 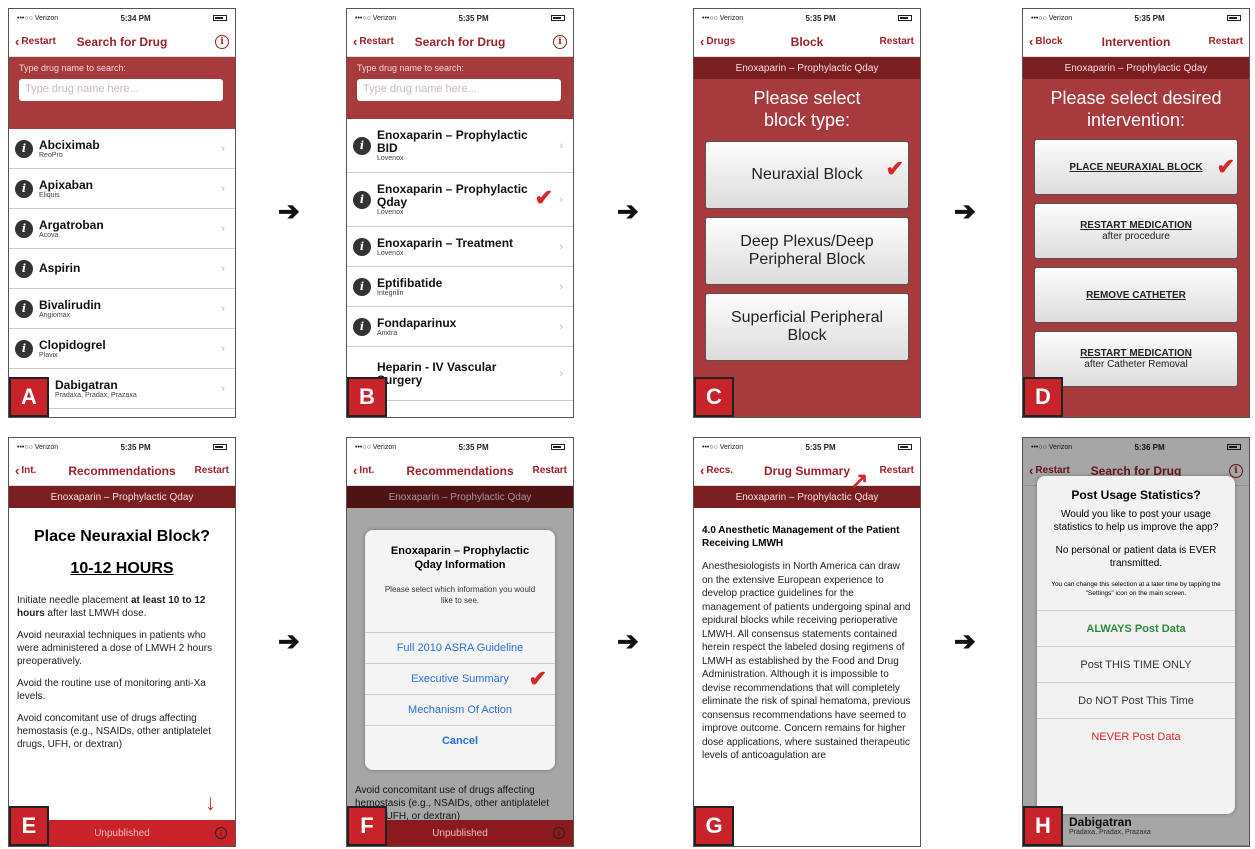 I want to click on nav-bar: ‹ Recs. Drug Summary Restart, so click(x=807, y=471).